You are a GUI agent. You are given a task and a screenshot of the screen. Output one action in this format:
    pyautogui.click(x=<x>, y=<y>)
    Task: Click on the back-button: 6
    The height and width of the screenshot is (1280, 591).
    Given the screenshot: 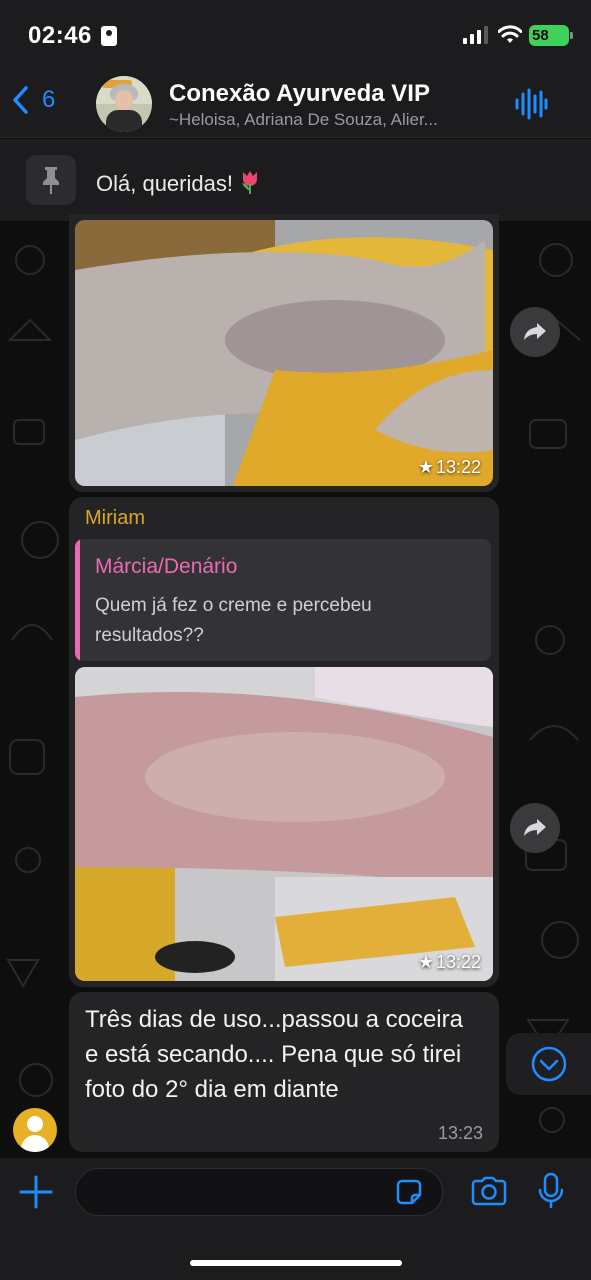 What is the action you would take?
    pyautogui.click(x=33, y=100)
    